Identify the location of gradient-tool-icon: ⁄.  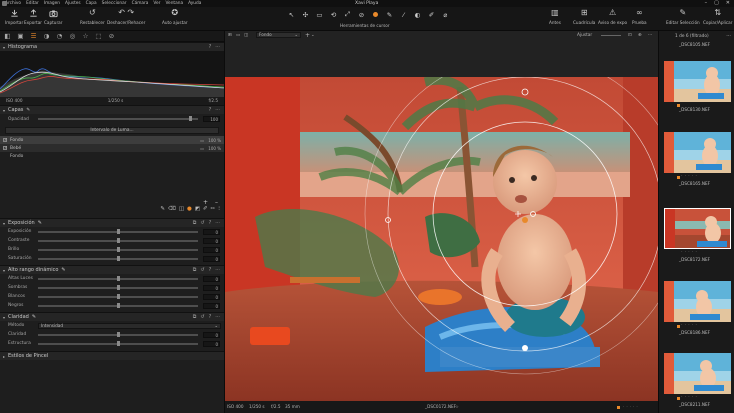
(403, 15).